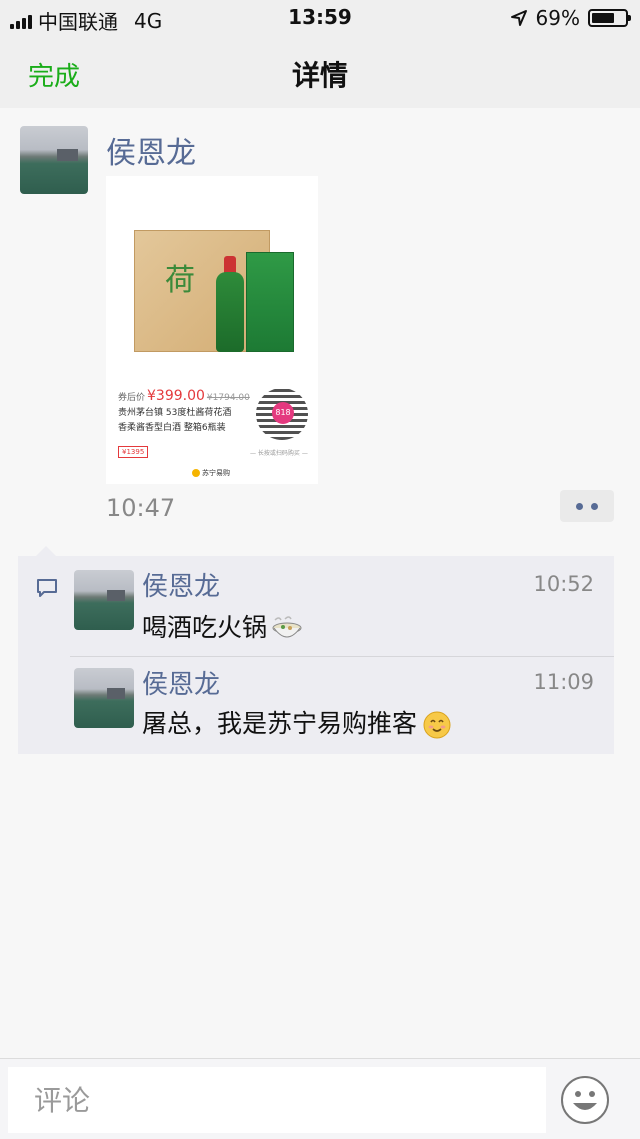  I want to click on nav-bar: 完成 详情, so click(320, 72).